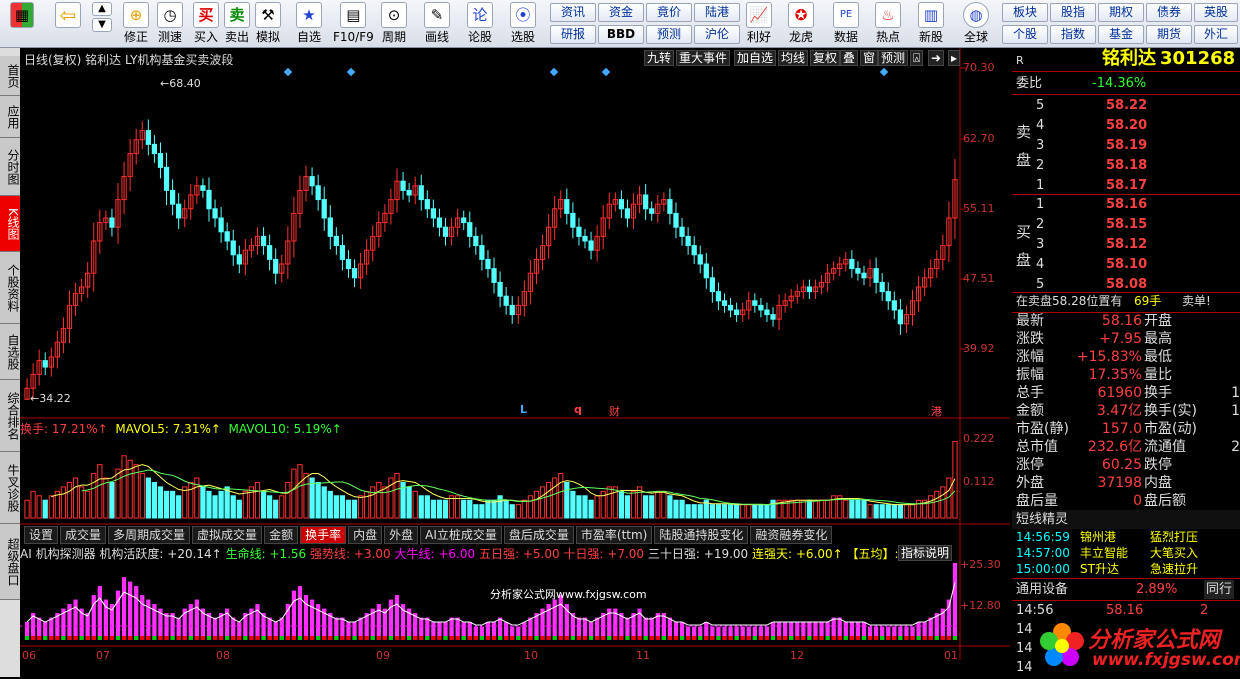 Image resolution: width=1240 pixels, height=679 pixels. What do you see at coordinates (10, 288) in the screenshot?
I see `sidebar-tab-profile: 个股资料` at bounding box center [10, 288].